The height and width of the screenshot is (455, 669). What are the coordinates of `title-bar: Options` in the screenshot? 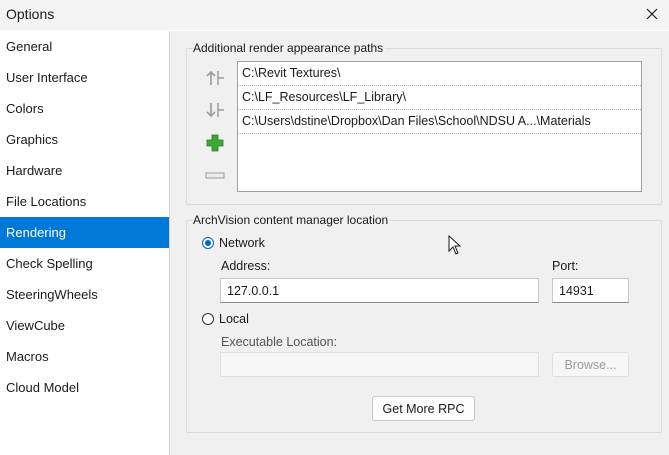 It's located at (334, 15).